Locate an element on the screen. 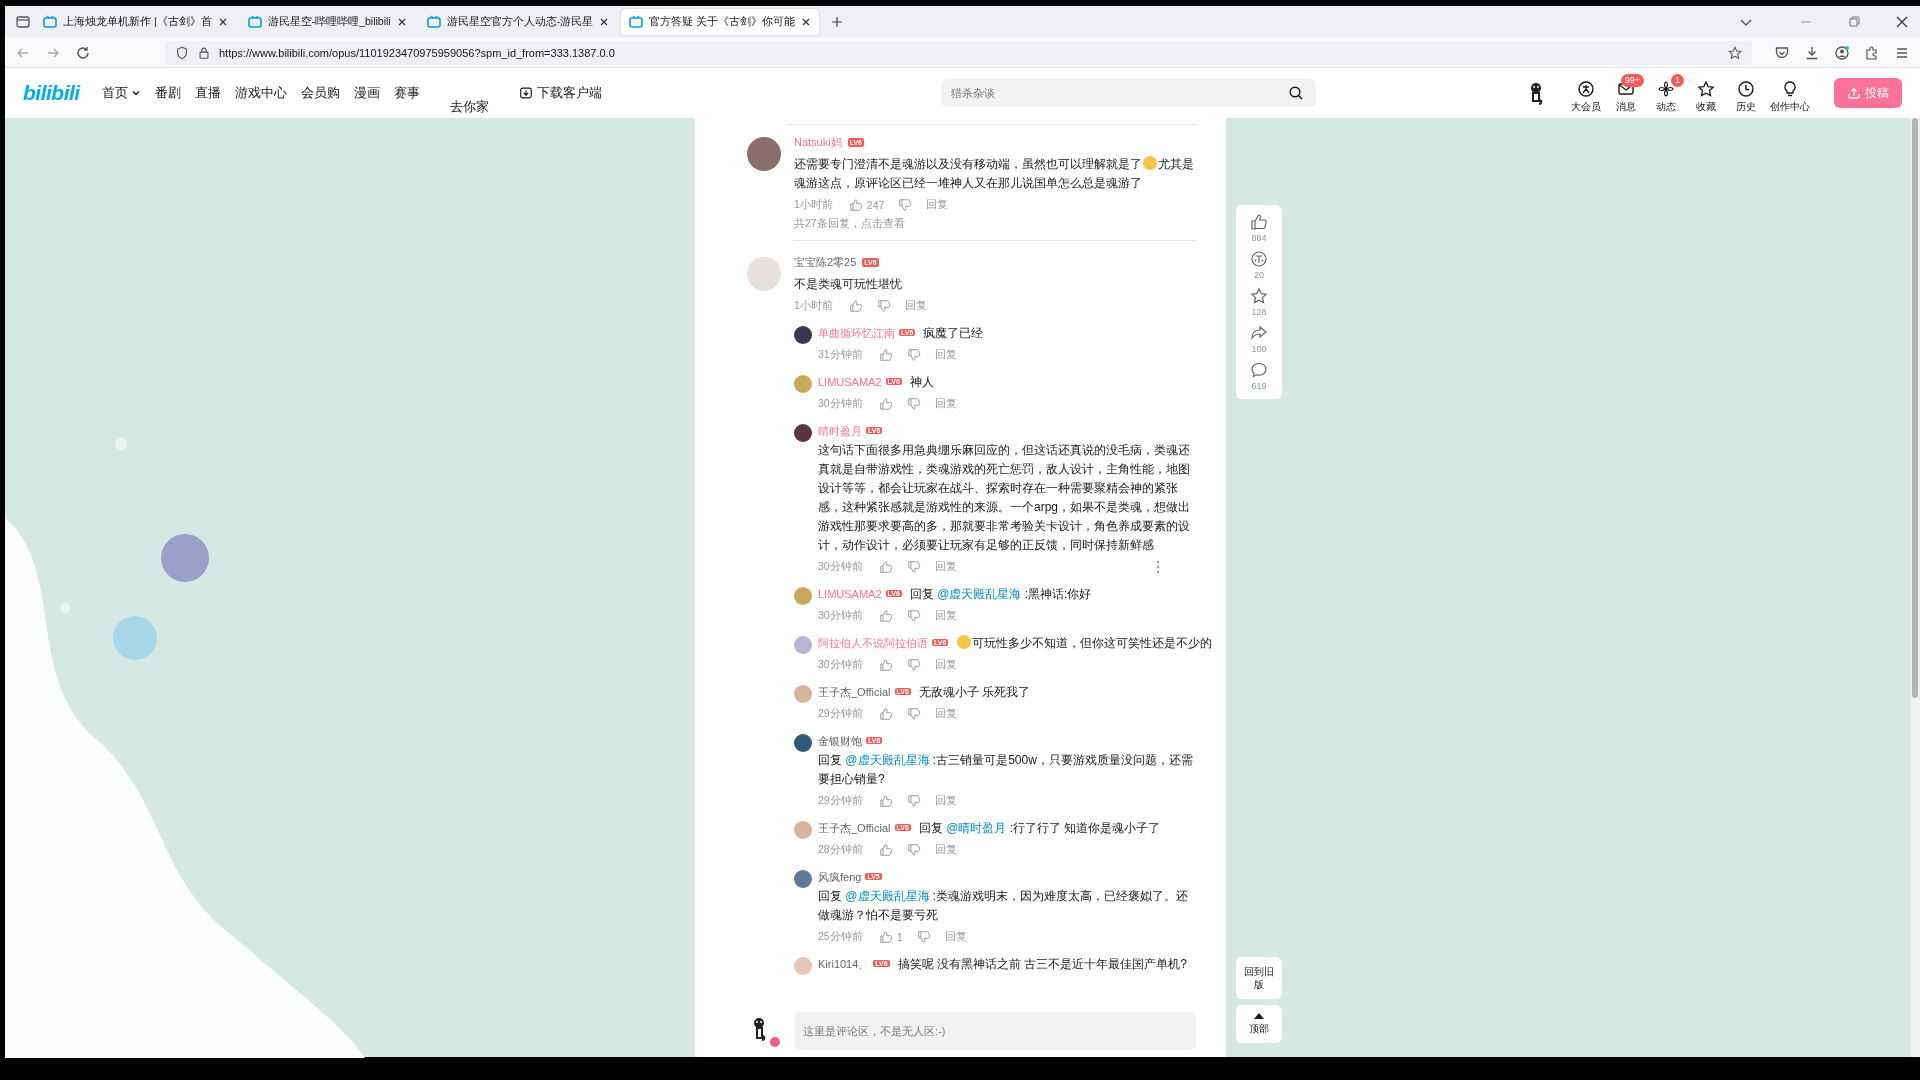 This screenshot has width=1920, height=1080. restore-icon is located at coordinates (1854, 22).